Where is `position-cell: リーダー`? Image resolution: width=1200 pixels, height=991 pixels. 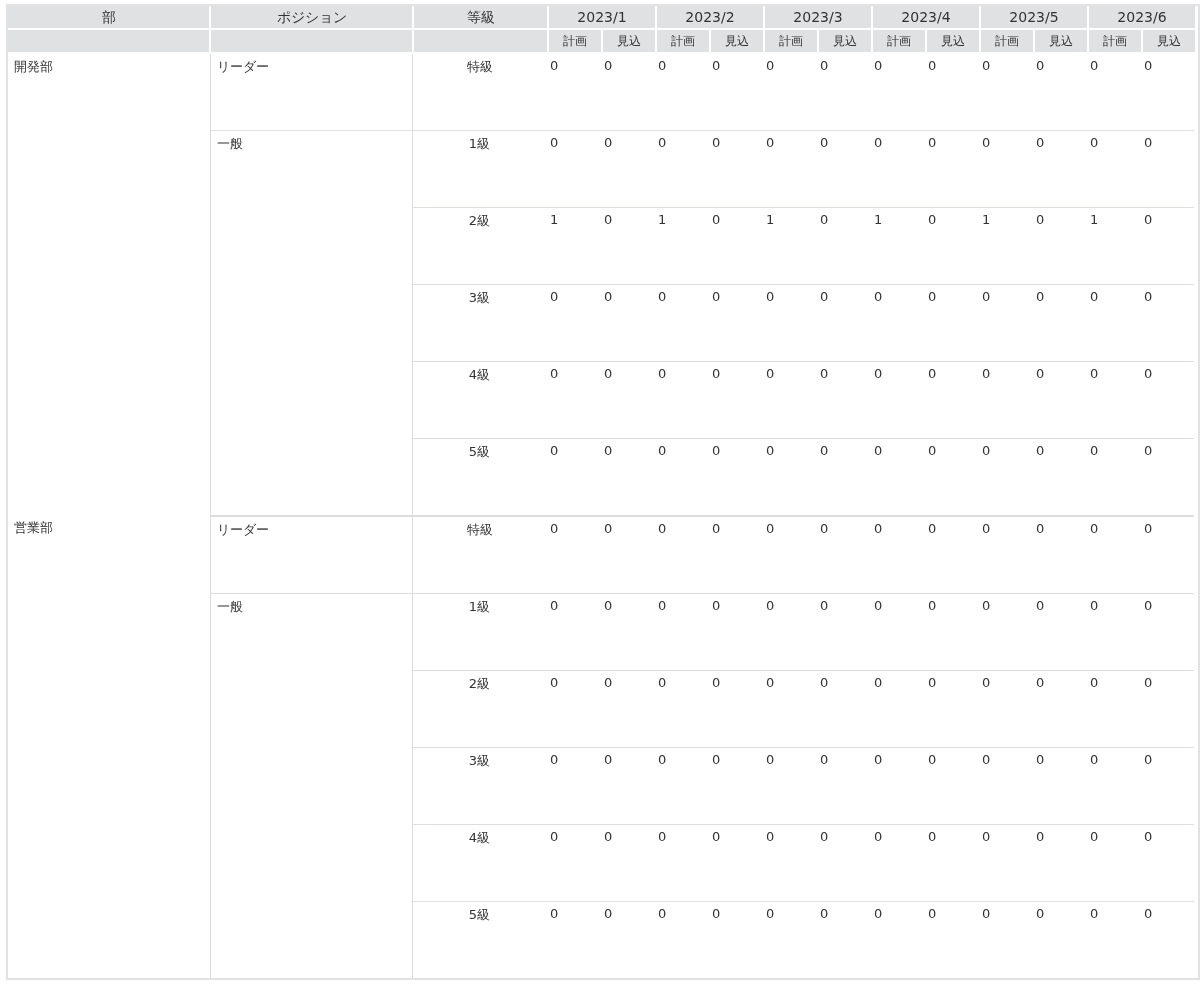 position-cell: リーダー is located at coordinates (243, 530).